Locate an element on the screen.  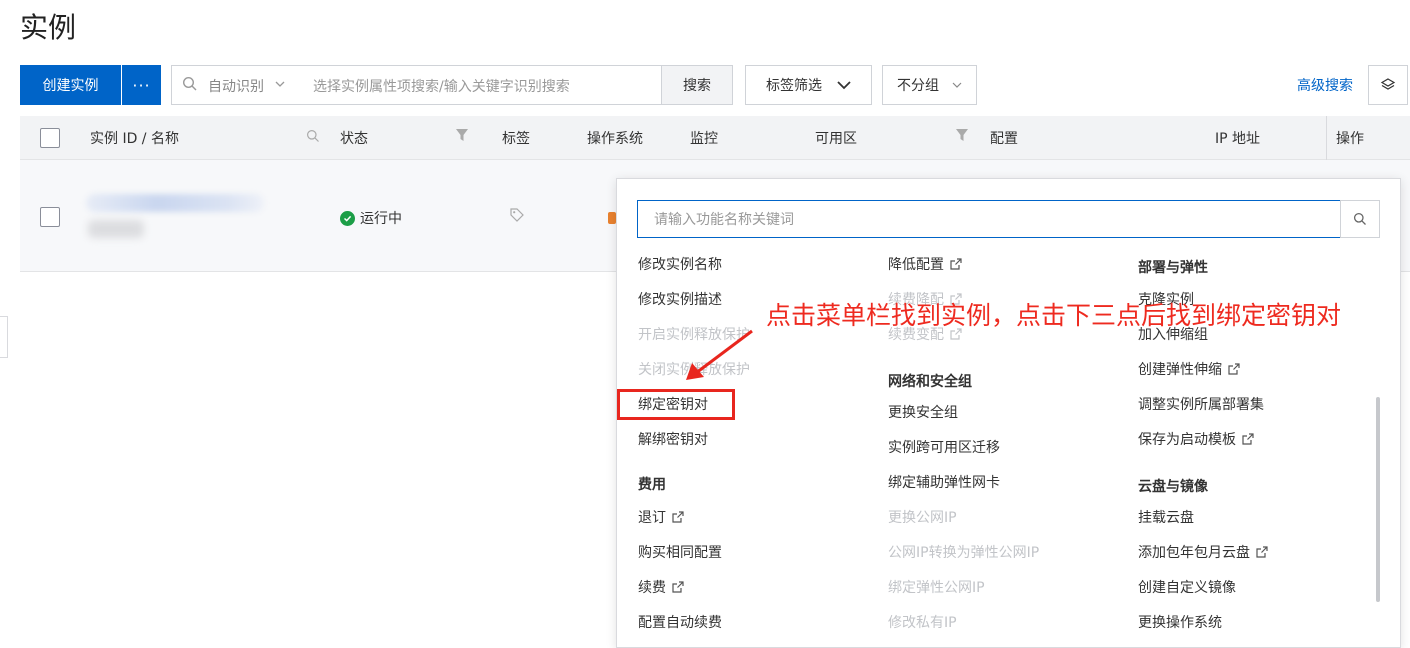
menu-item-label: 更换操作系统 is located at coordinates (1180, 623).